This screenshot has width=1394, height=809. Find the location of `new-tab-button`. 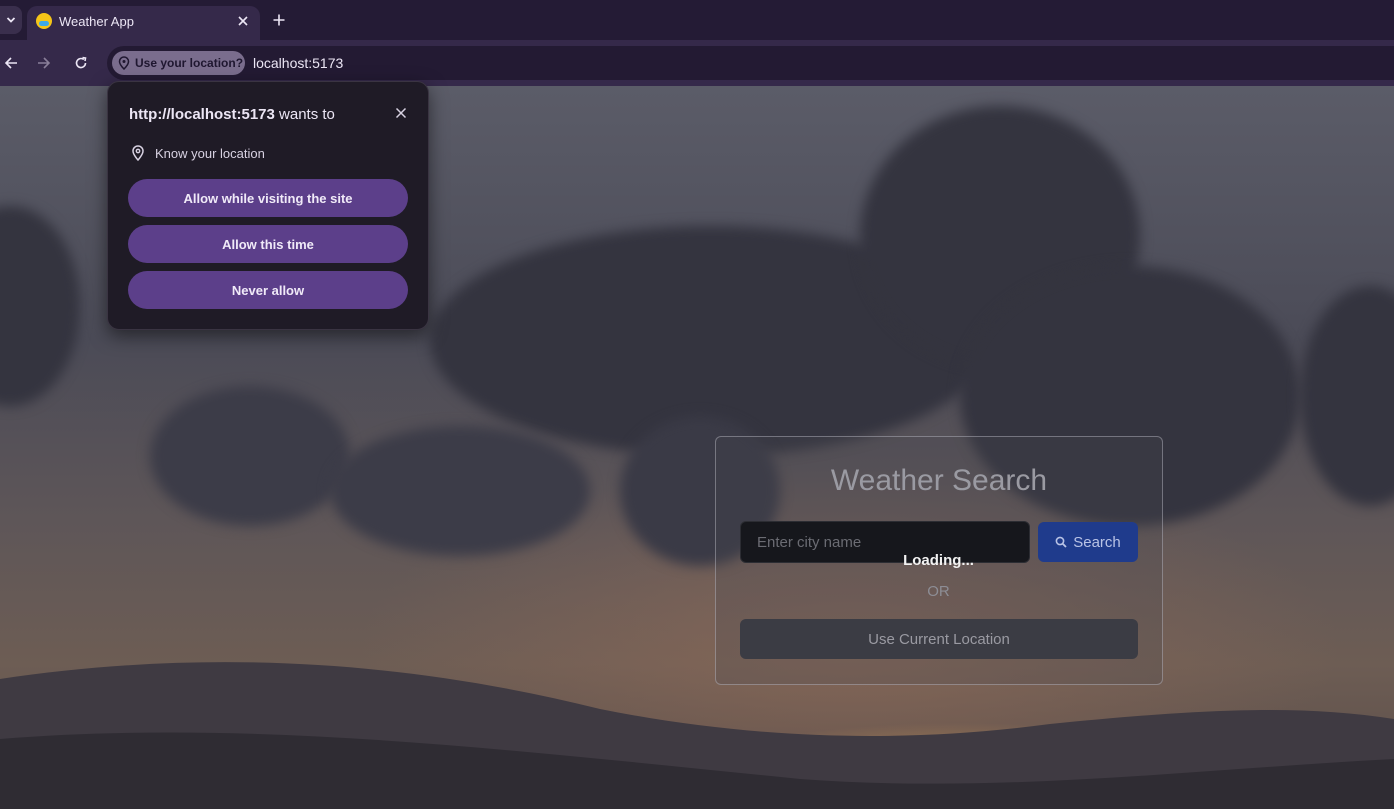

new-tab-button is located at coordinates (279, 20).